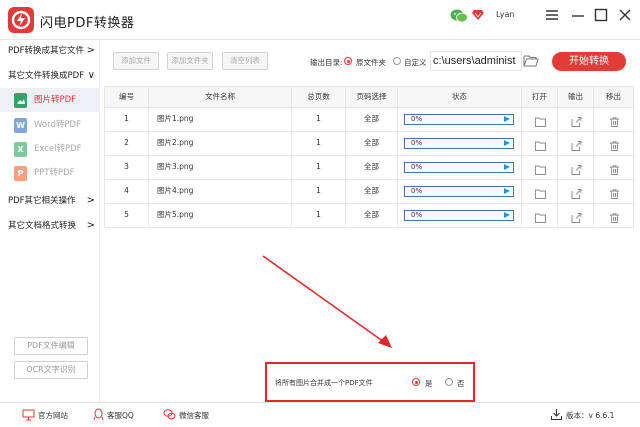  Describe the element at coordinates (20, 149) in the screenshot. I see `excel-file-icon: X` at that location.